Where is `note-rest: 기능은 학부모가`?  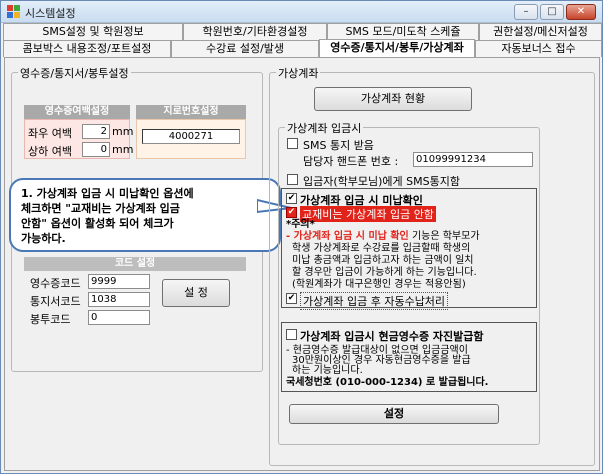
note-rest: 기능은 학부모가 is located at coordinates (444, 236).